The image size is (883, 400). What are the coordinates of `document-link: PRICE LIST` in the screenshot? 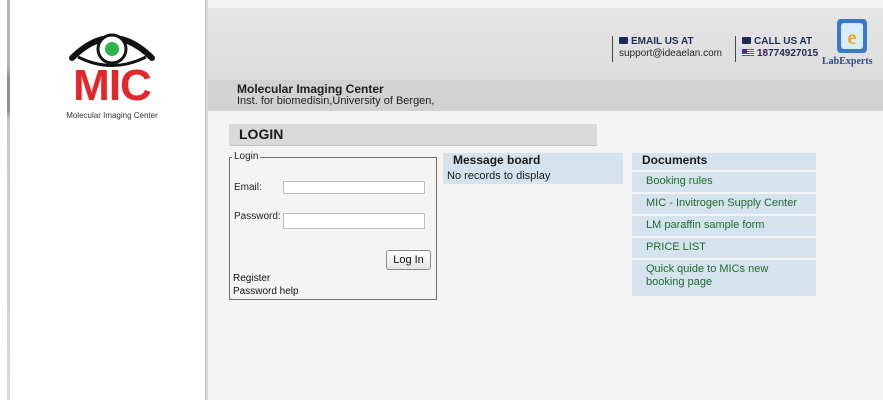 It's located at (724, 248).